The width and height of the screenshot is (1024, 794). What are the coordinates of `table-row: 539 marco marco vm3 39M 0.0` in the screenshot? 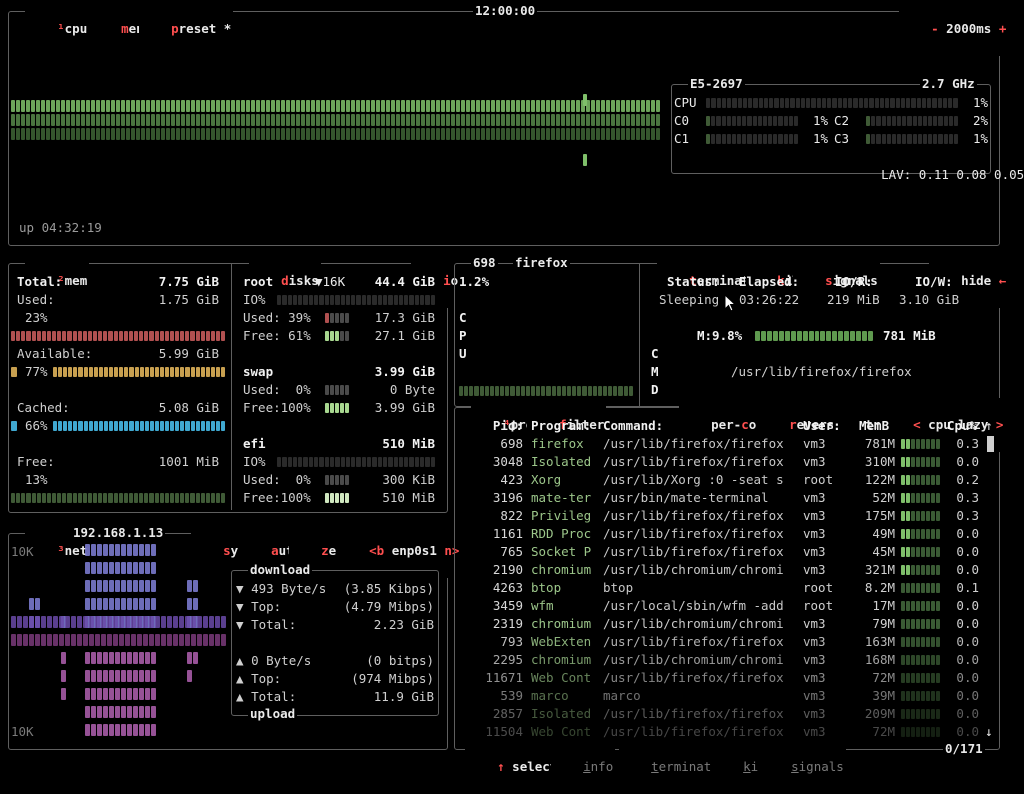 It's located at (720, 696).